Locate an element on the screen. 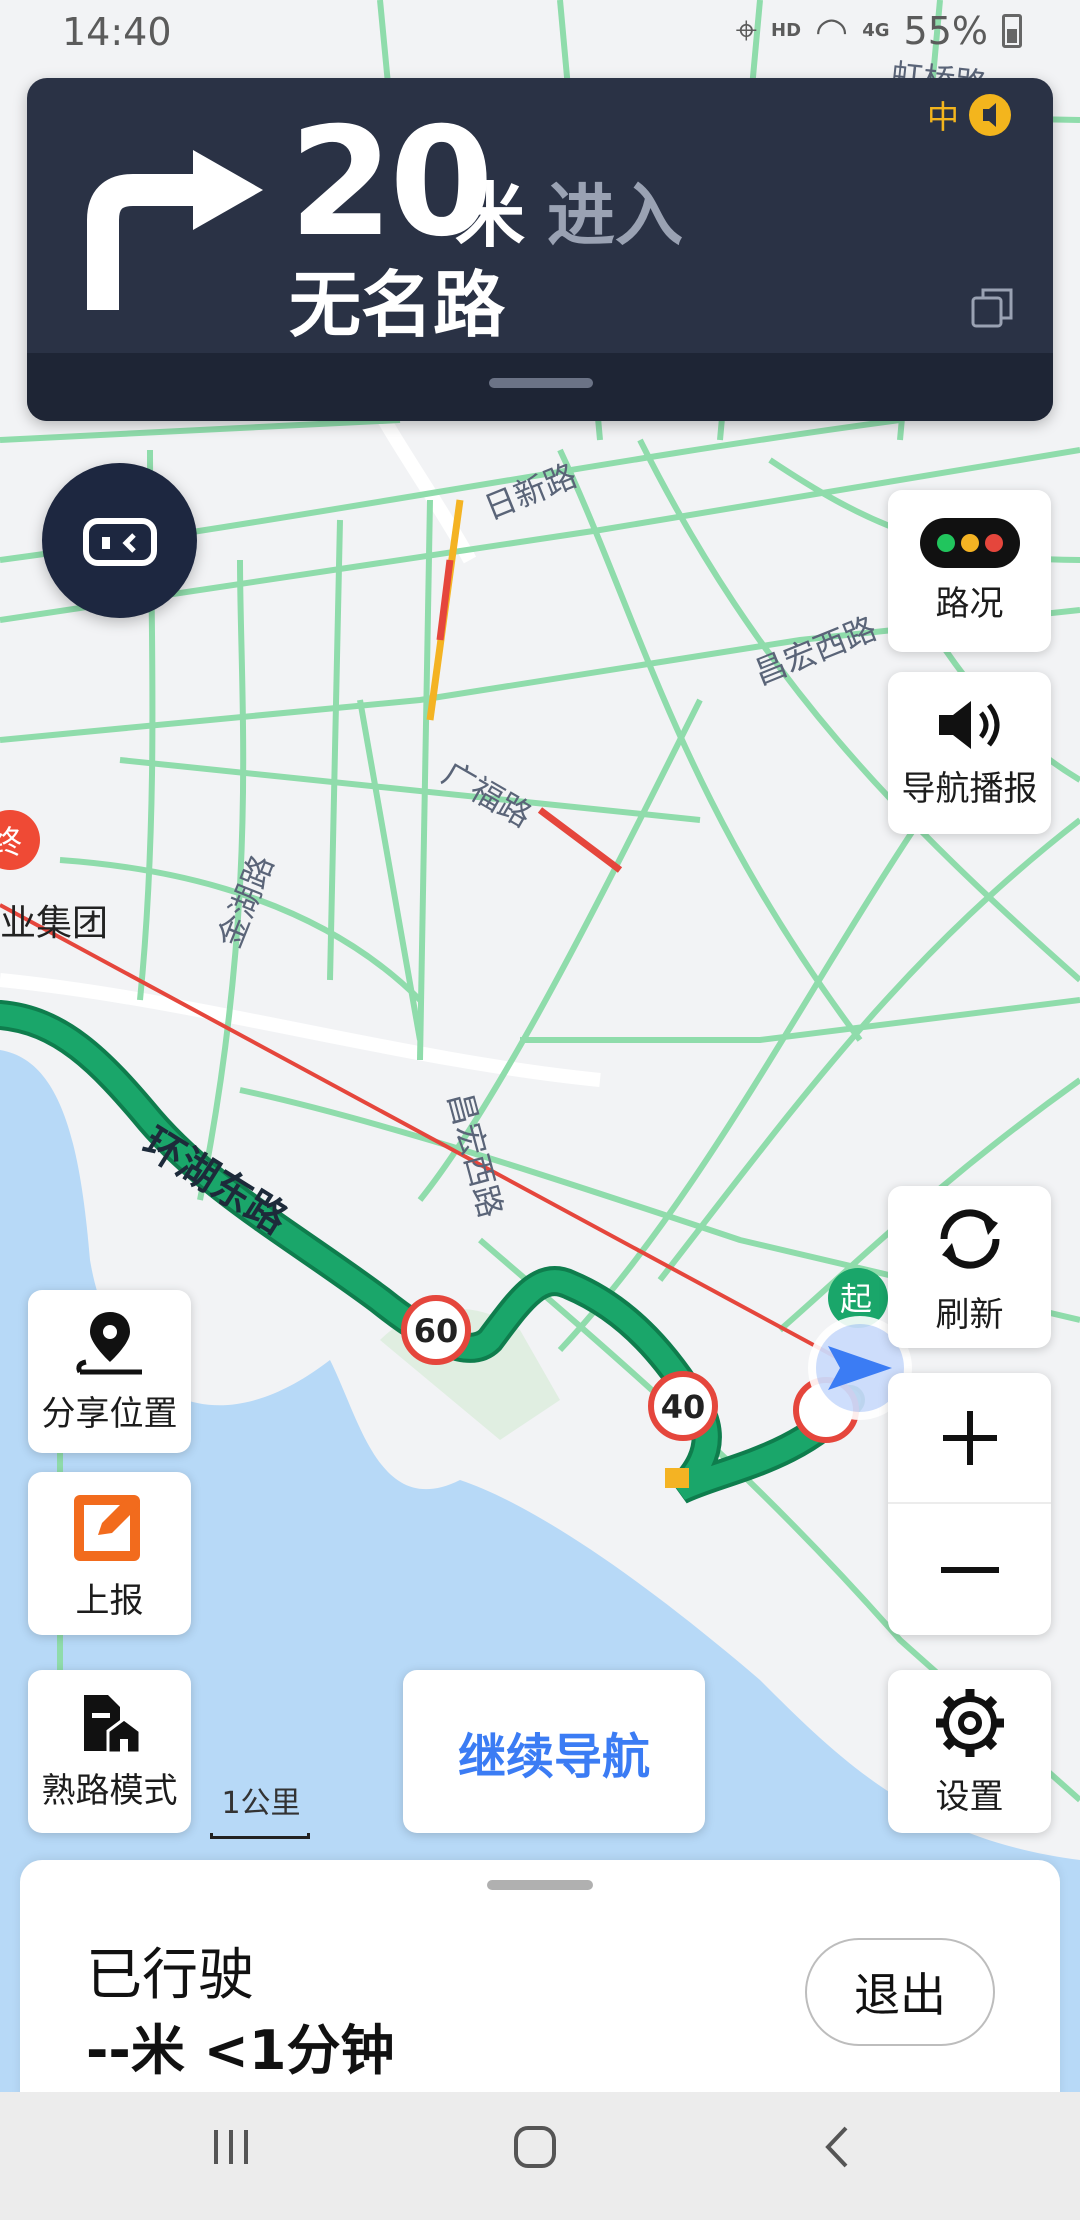  traffic-label: 路况 is located at coordinates (969, 603).